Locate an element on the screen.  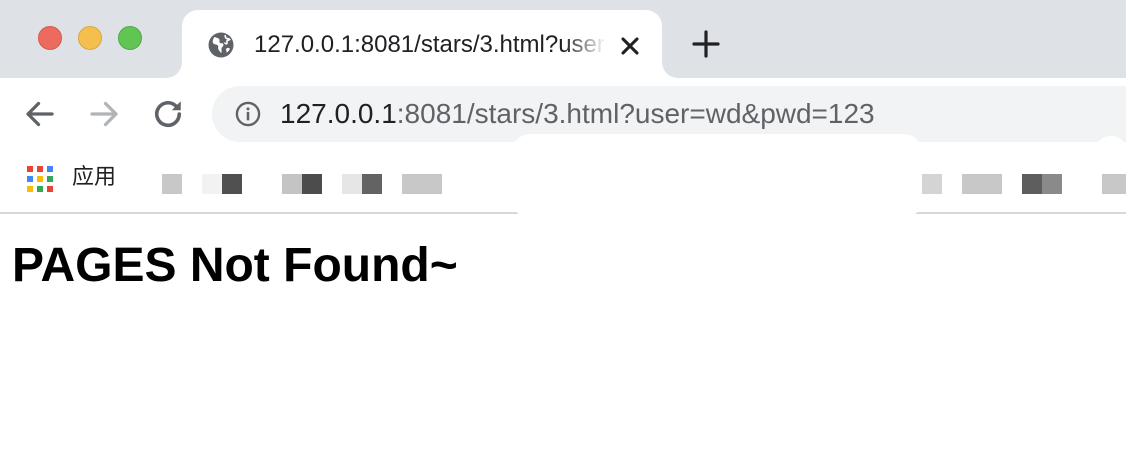
globe-icon is located at coordinates (221, 45).